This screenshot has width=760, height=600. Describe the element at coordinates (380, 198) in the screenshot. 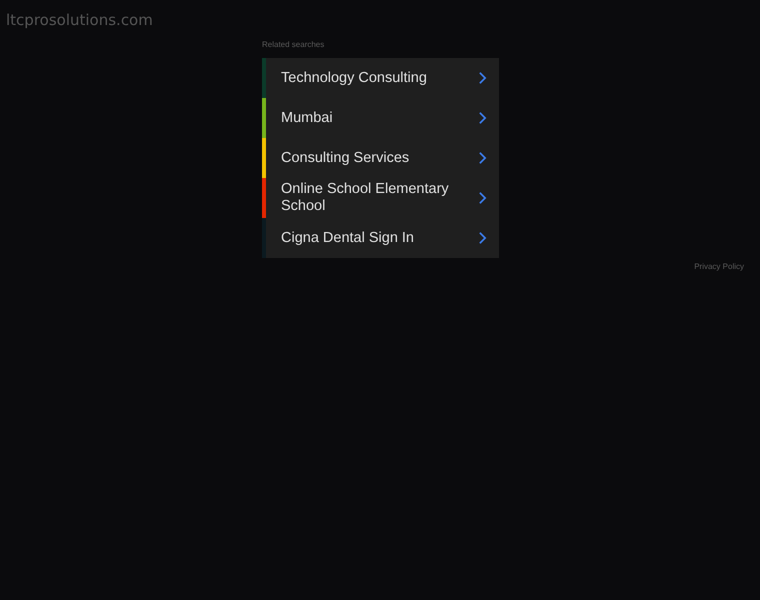

I see `search-link: Online School Elementary School` at that location.